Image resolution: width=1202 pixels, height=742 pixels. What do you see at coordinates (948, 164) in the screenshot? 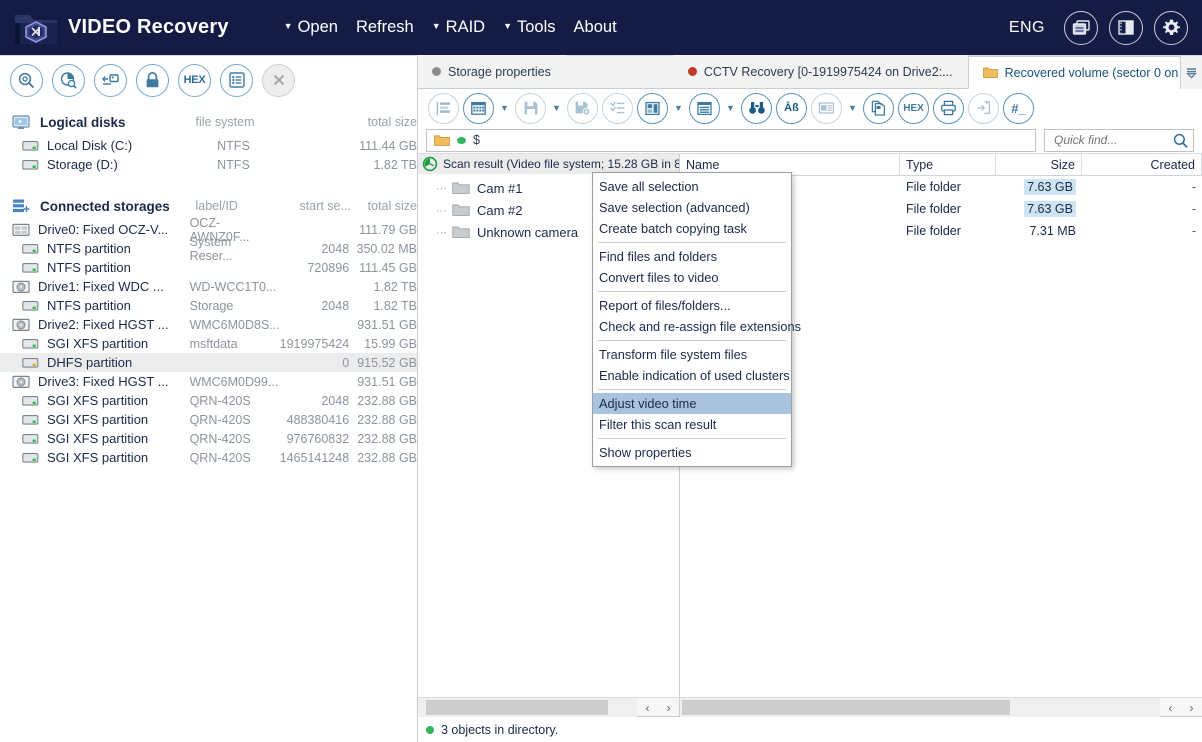
I see `column-header-type: Type` at bounding box center [948, 164].